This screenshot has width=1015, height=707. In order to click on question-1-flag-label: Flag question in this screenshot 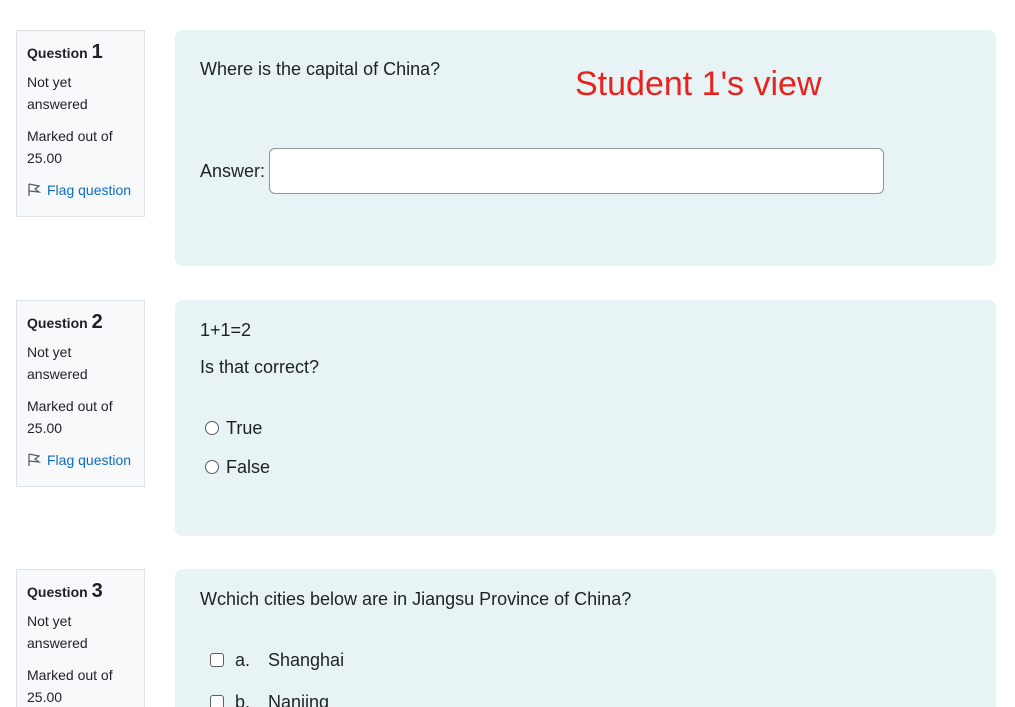, I will do `click(89, 190)`.